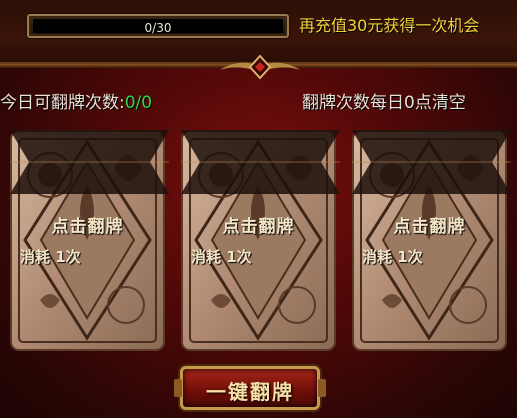 The image size is (517, 418). I want to click on flip-all-button: 一键翻牌, so click(250, 388).